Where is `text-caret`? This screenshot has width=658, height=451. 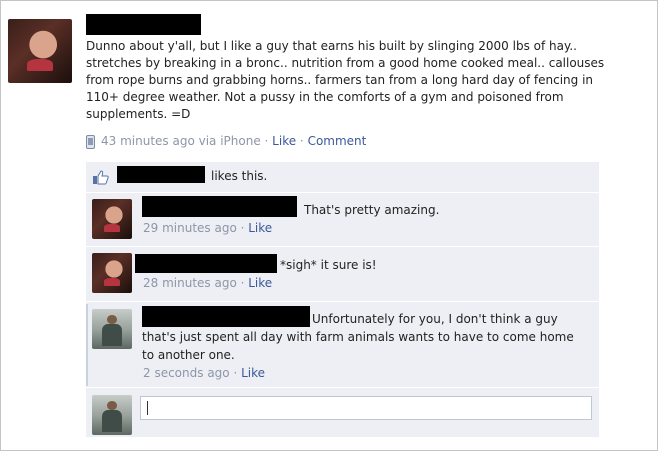
text-caret is located at coordinates (147, 408).